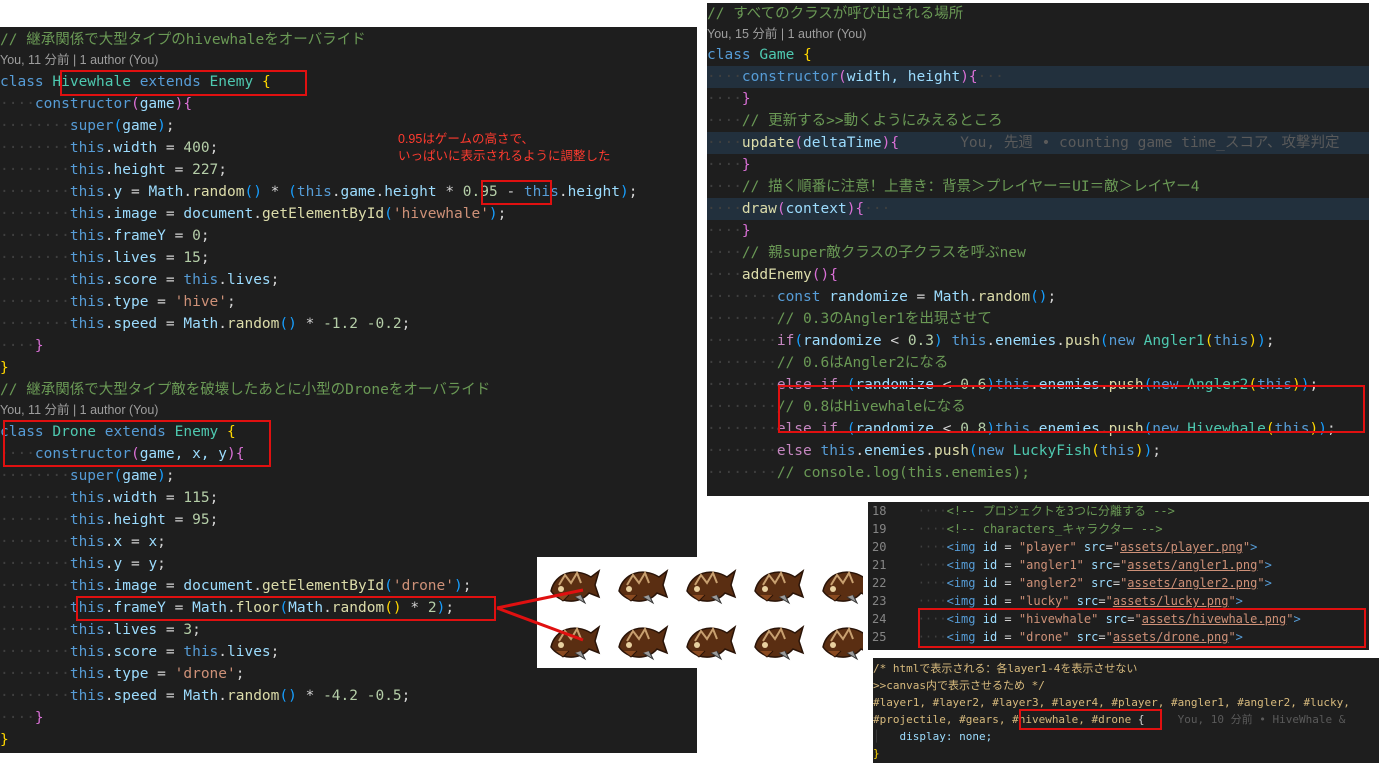 The image size is (1381, 770). Describe the element at coordinates (1038, 121) in the screenshot. I see `code-line: ····// 更新する>>動くようにみえるところ` at that location.